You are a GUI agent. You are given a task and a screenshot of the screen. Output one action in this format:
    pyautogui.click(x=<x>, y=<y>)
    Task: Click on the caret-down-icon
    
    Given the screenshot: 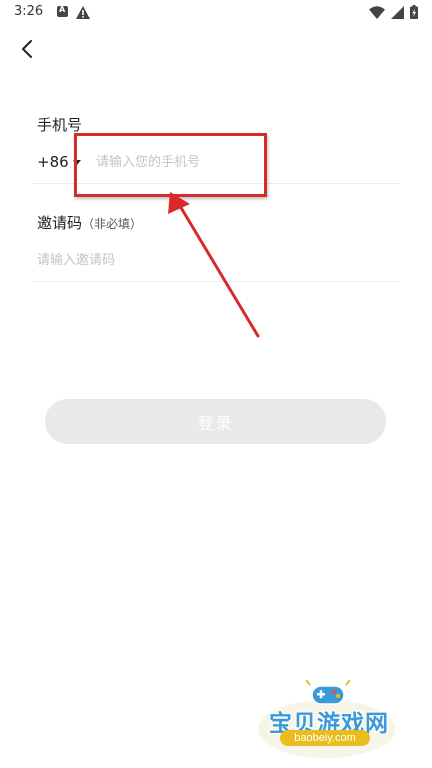 What is the action you would take?
    pyautogui.click(x=76, y=162)
    